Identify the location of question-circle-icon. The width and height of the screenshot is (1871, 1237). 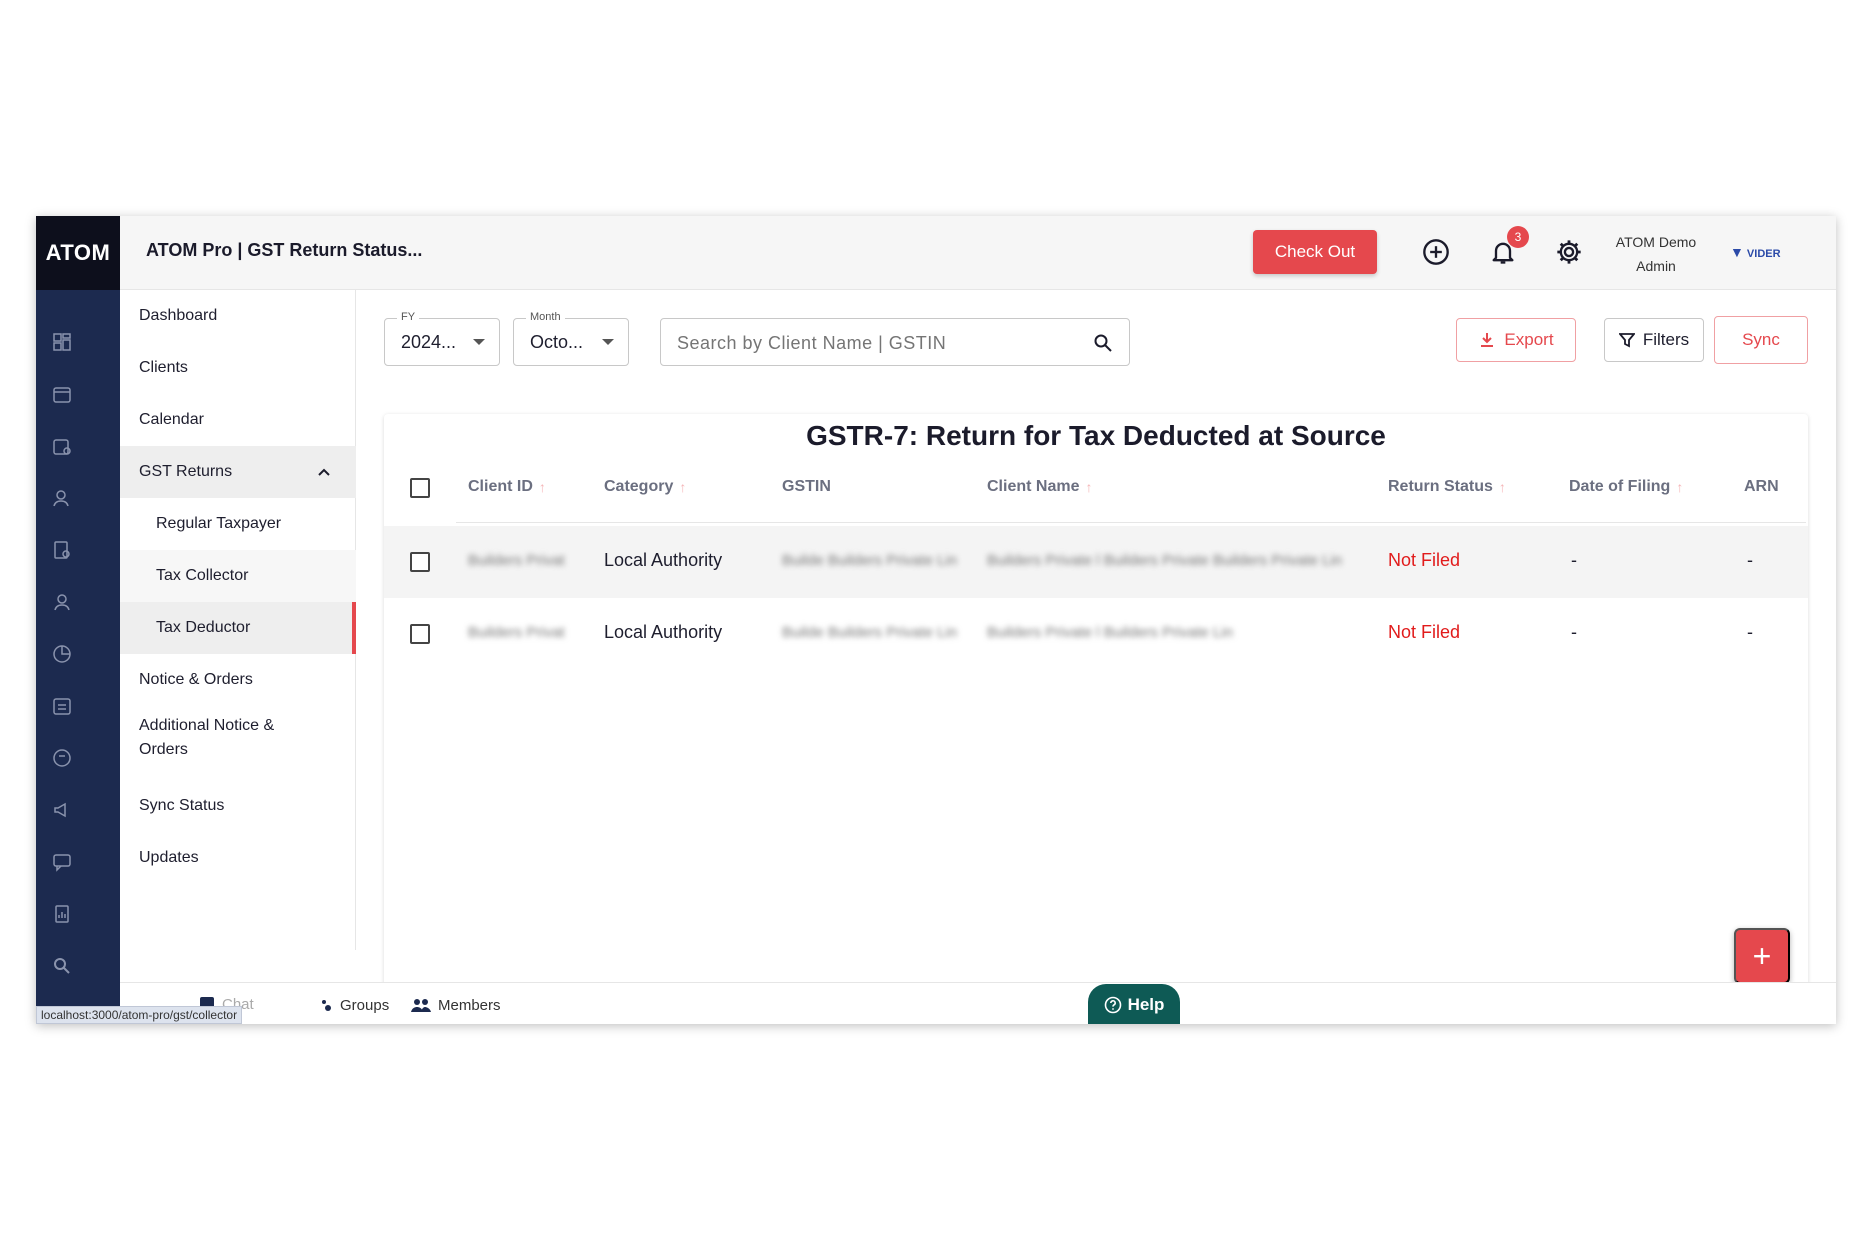
(1112, 1005).